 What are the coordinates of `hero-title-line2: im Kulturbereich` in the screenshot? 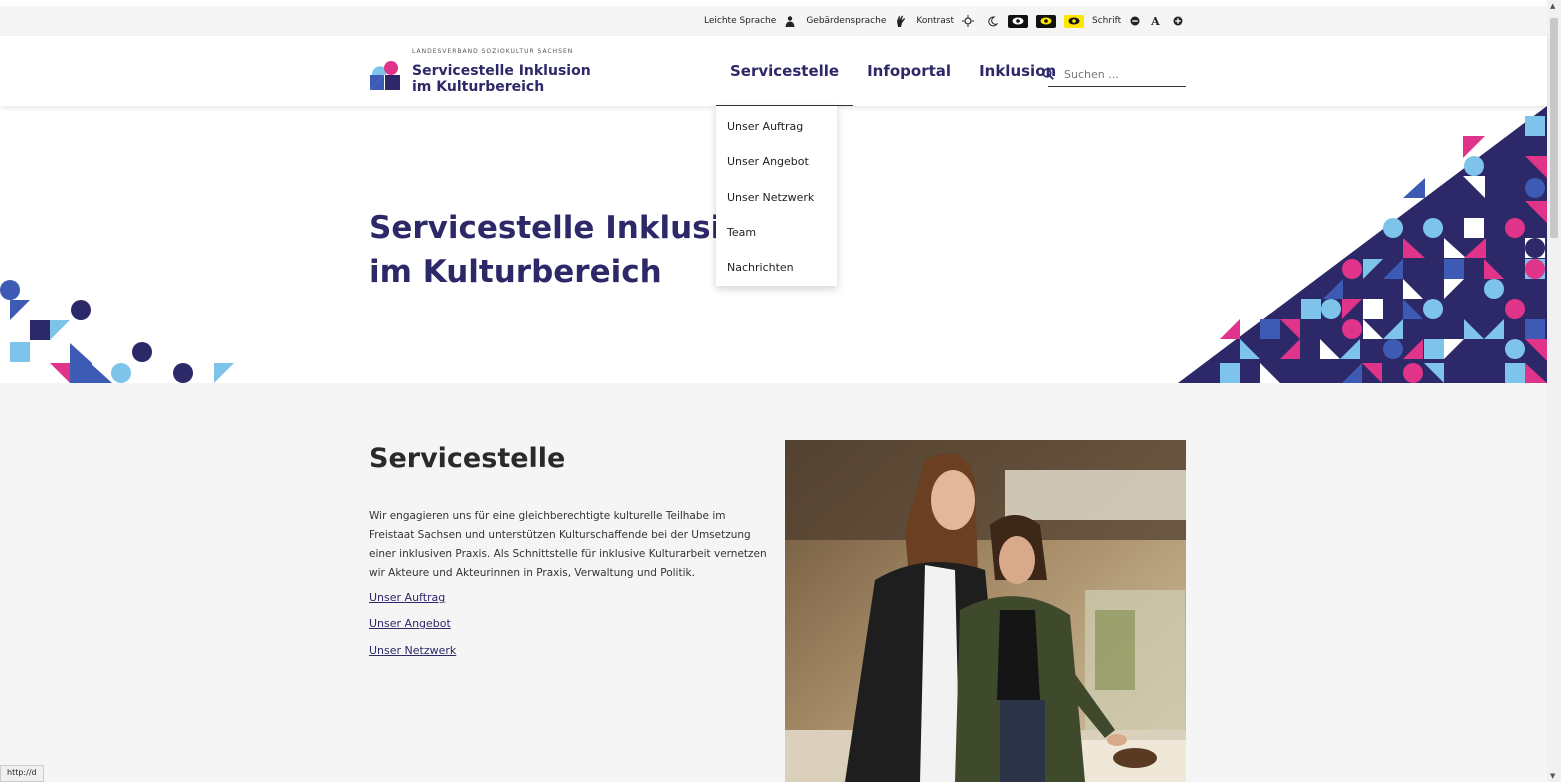 It's located at (515, 272).